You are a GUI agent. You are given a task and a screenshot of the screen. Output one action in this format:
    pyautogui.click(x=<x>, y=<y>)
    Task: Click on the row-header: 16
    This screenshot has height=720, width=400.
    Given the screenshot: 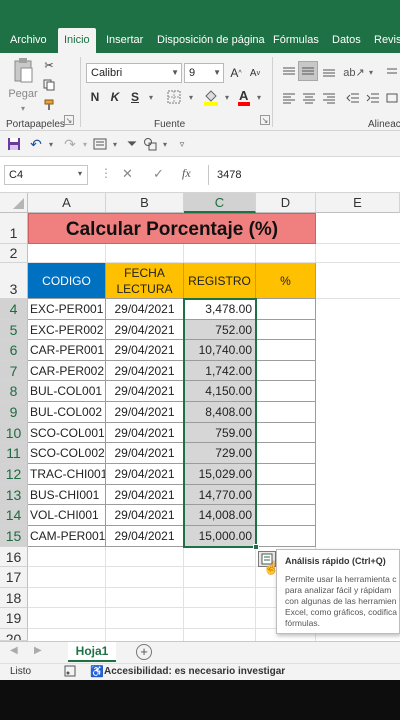 What is the action you would take?
    pyautogui.click(x=14, y=557)
    